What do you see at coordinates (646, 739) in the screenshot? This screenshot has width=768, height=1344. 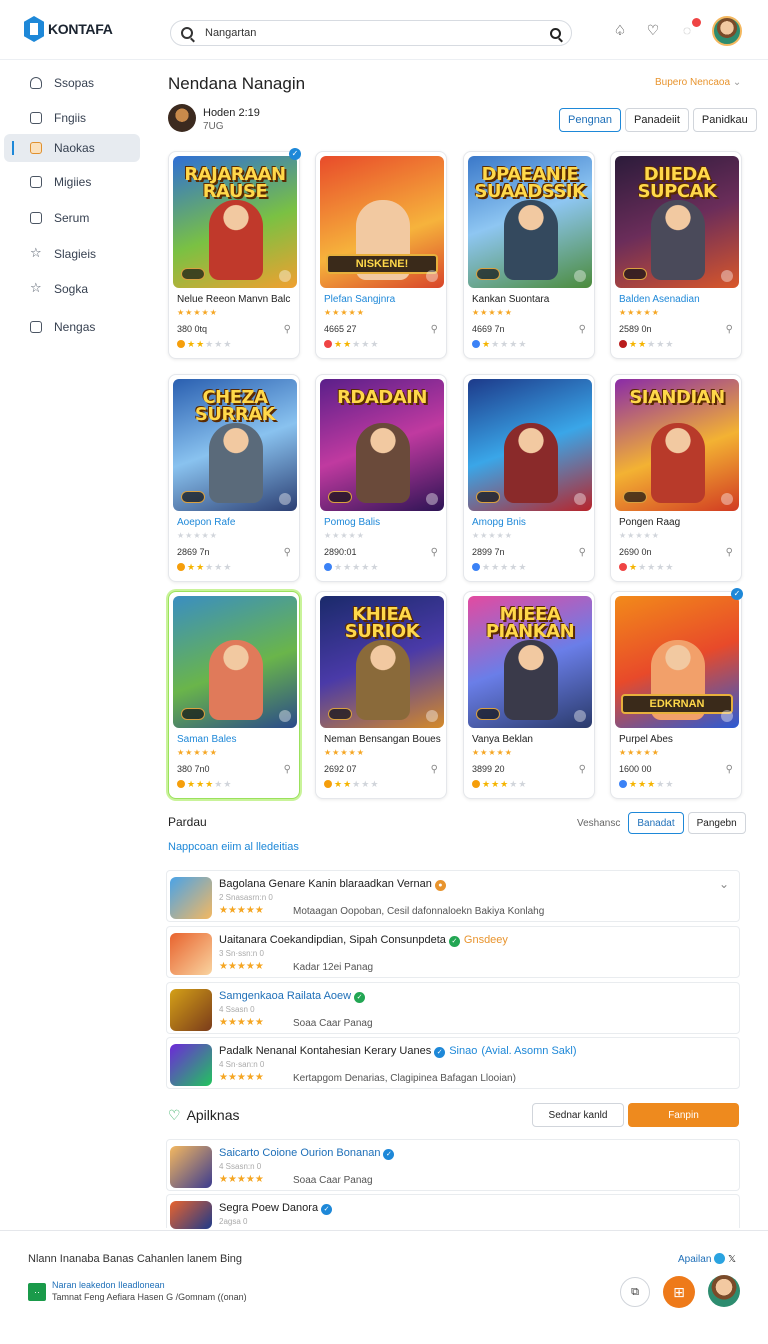 I see `game-name: Purpel Abes` at bounding box center [646, 739].